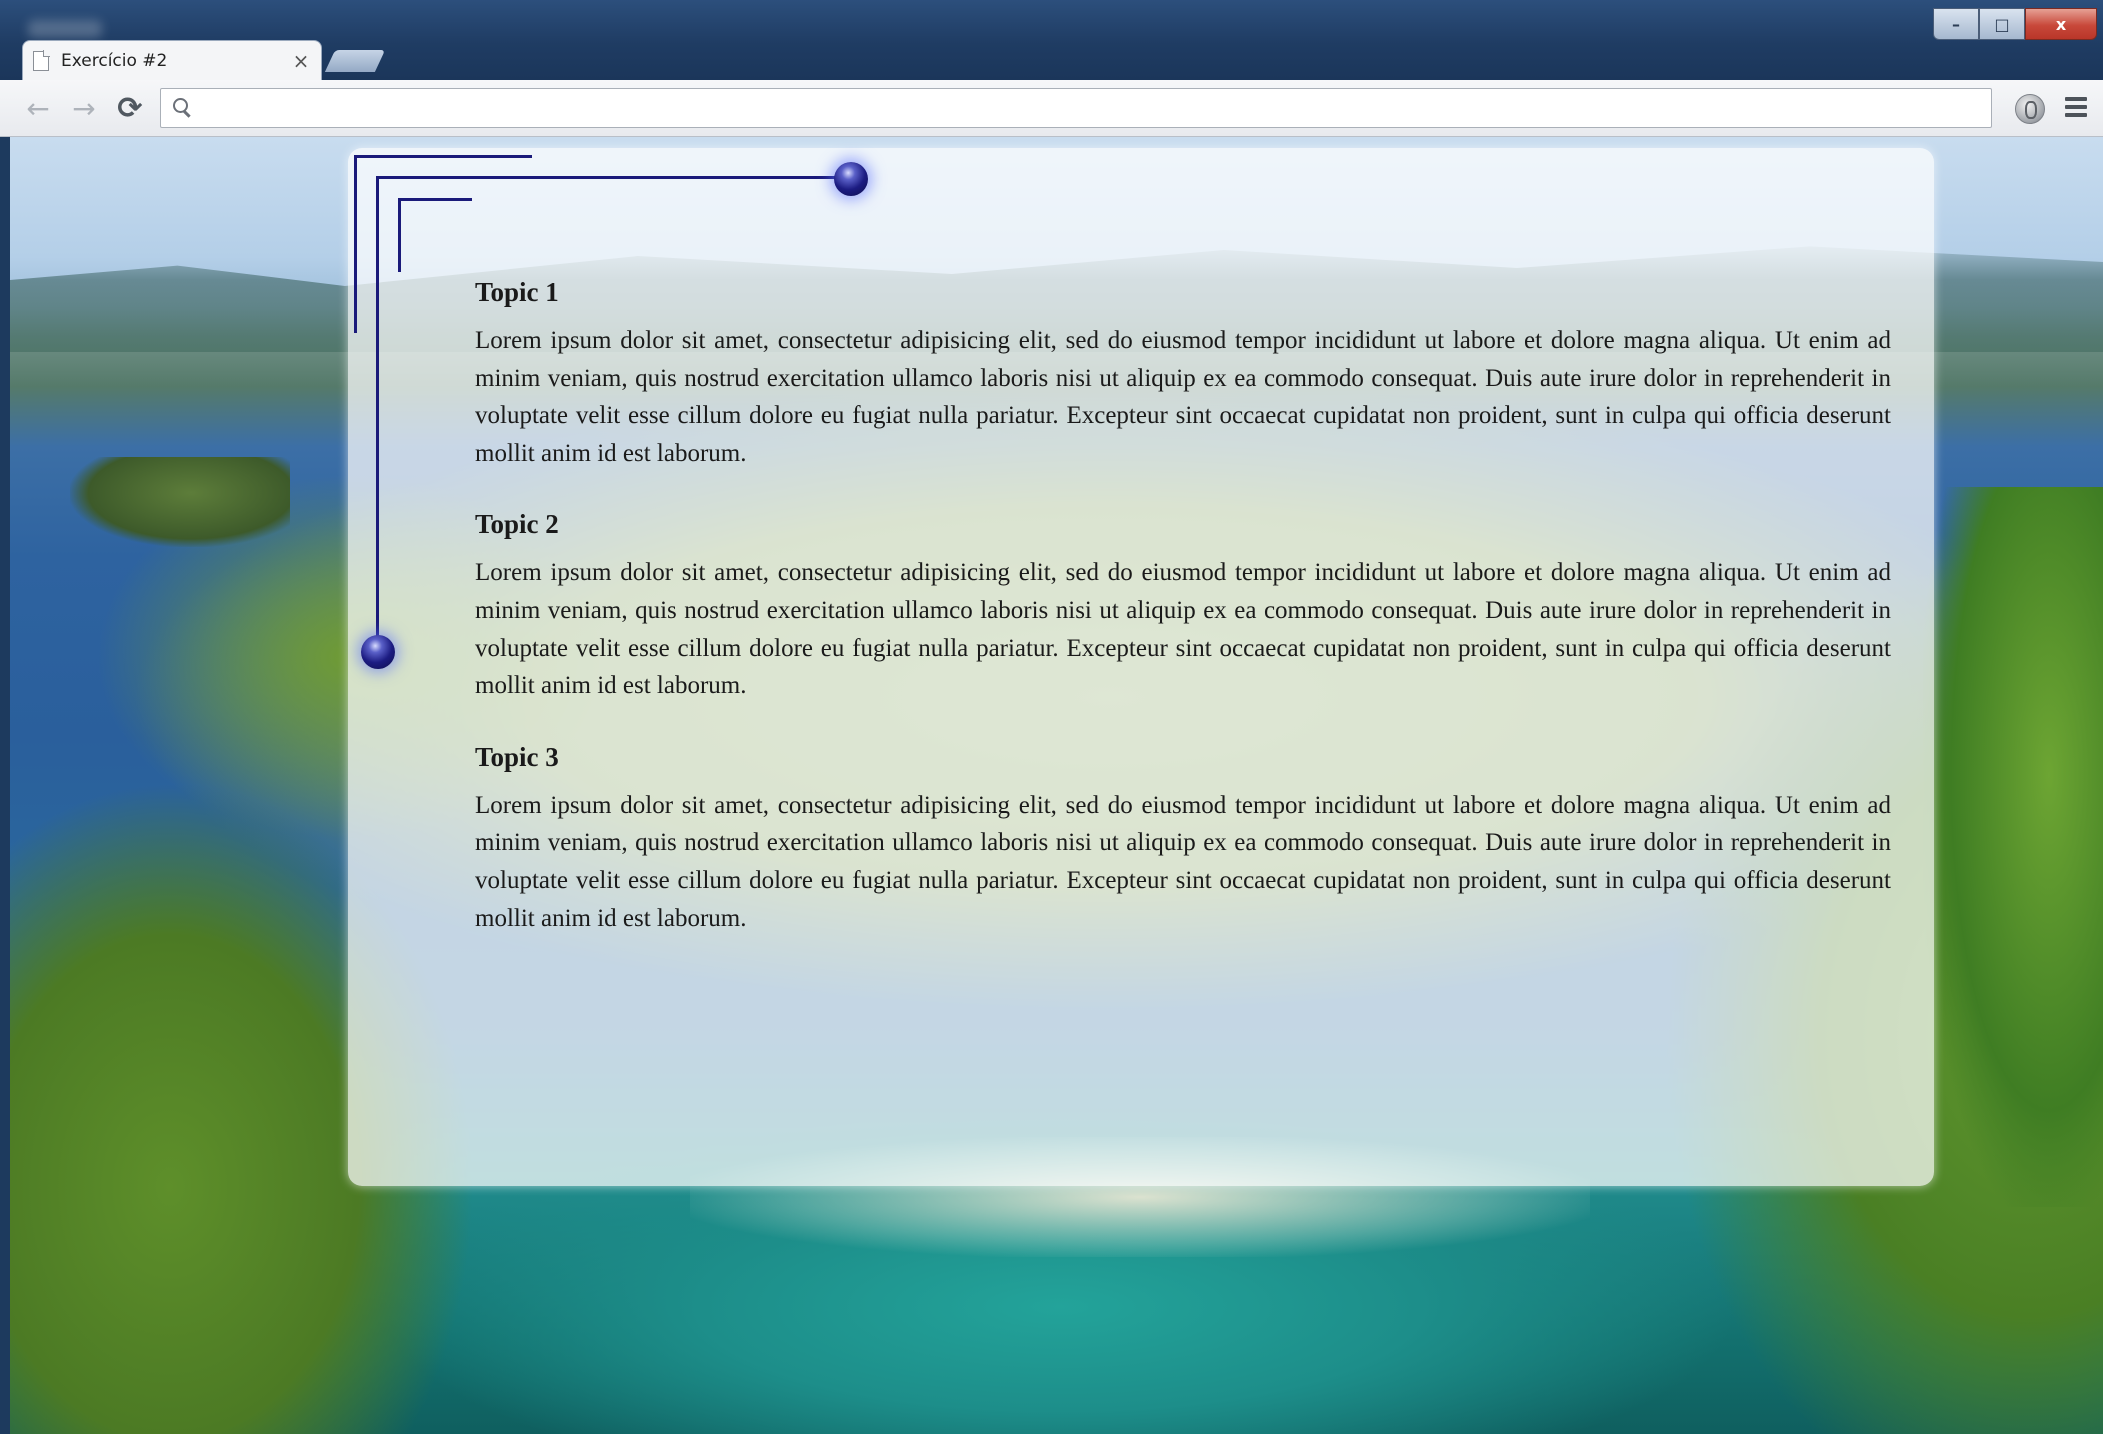 Image resolution: width=2103 pixels, height=1434 pixels. Describe the element at coordinates (517, 292) in the screenshot. I see `topic-heading: Topic 1` at that location.